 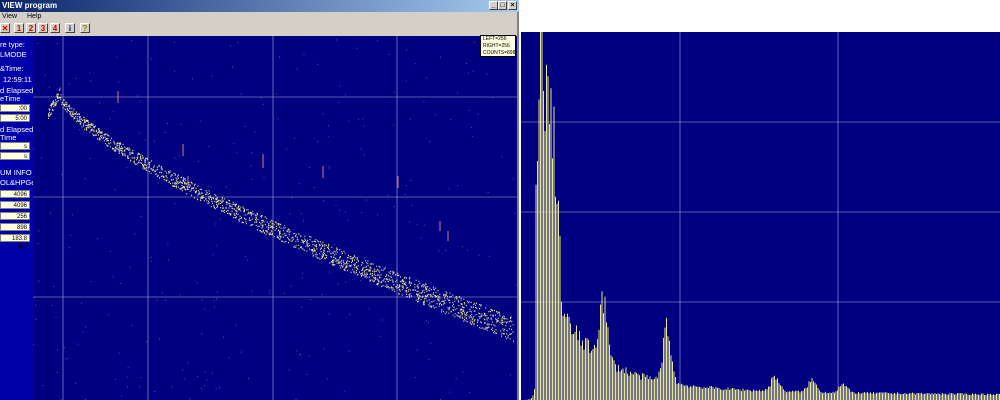 I want to click on close-button: ×, so click(x=512, y=5).